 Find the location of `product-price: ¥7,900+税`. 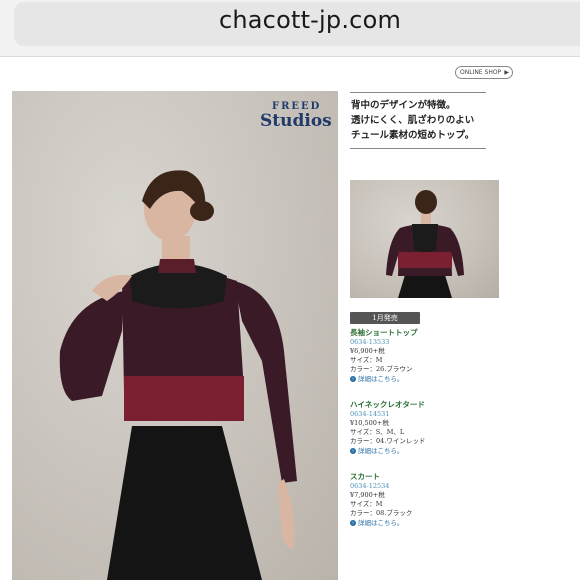

product-price: ¥7,900+税 is located at coordinates (367, 495).